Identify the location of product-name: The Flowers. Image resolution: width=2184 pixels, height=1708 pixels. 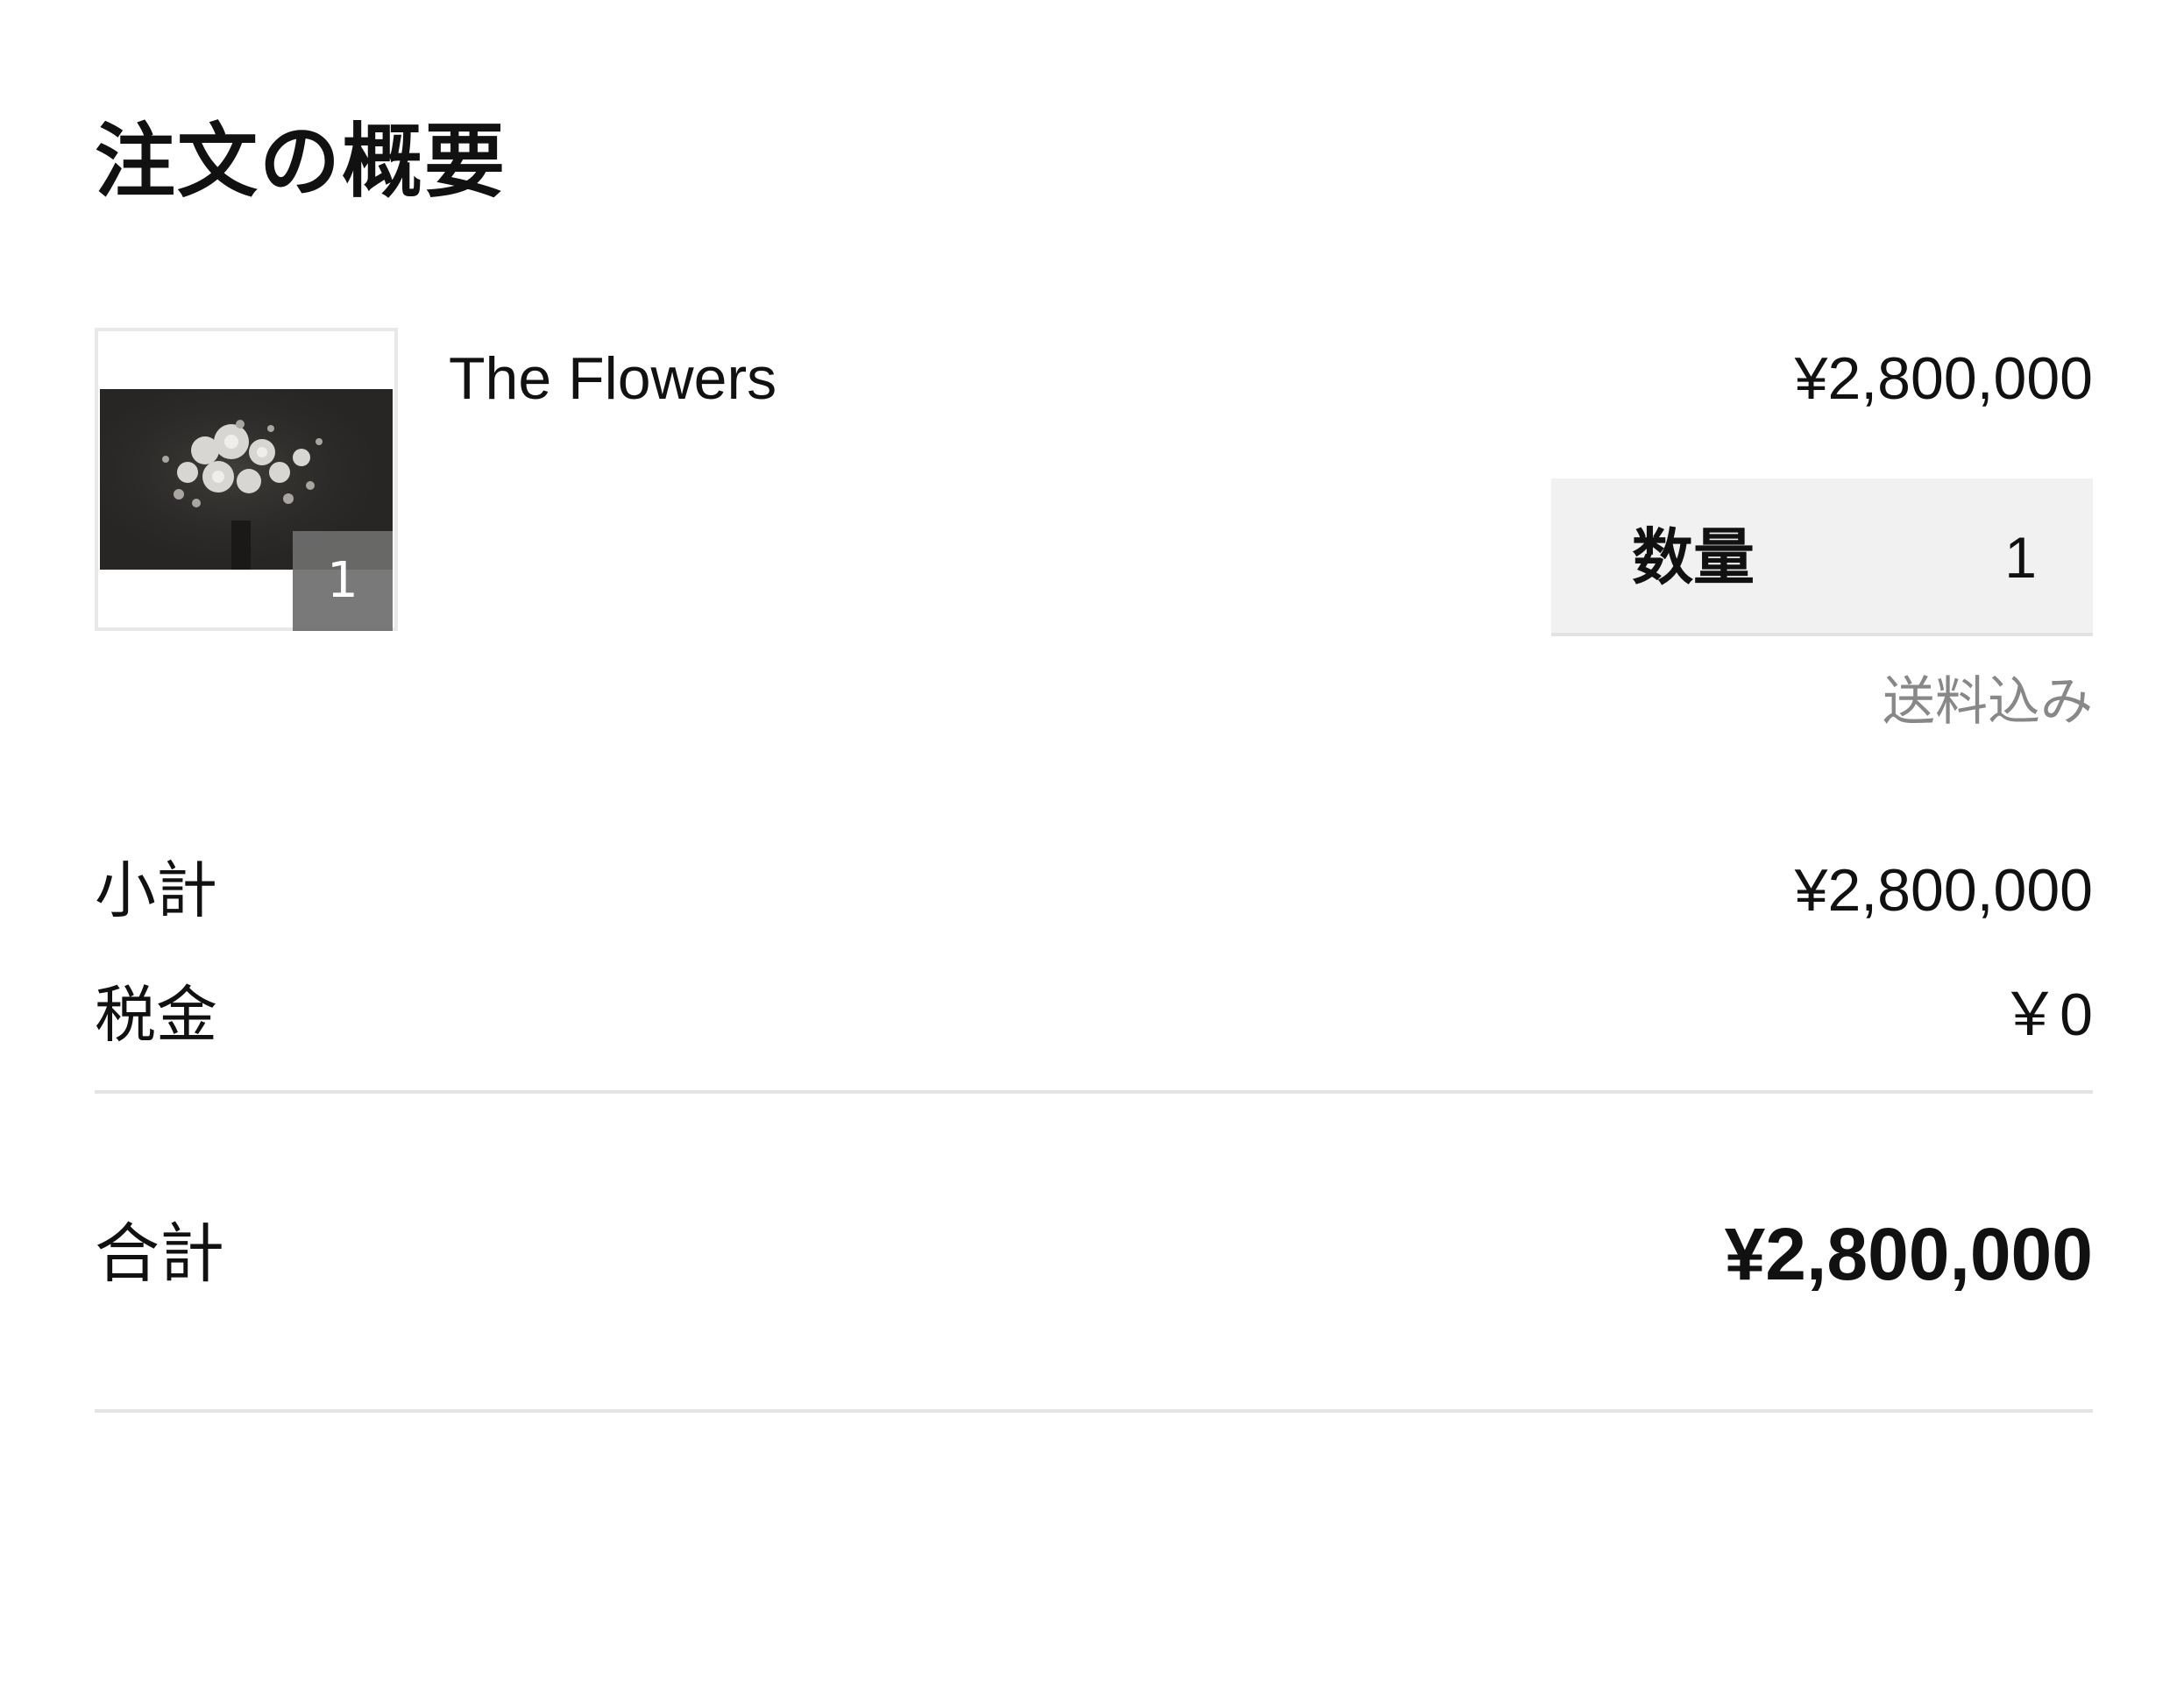
(613, 378).